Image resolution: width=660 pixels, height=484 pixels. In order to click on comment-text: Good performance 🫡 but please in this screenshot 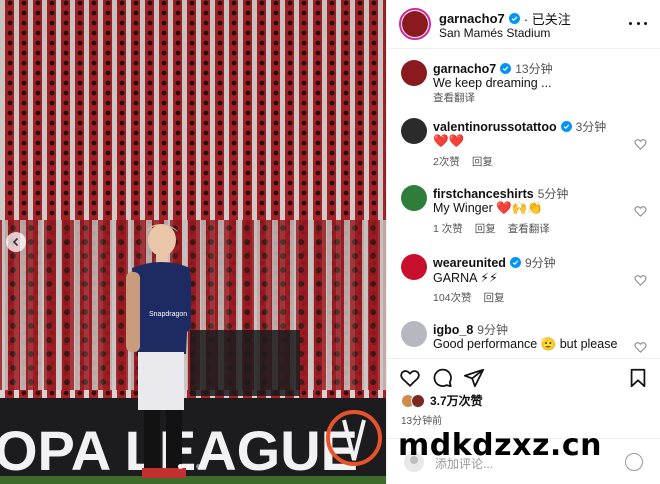, I will do `click(525, 344)`.